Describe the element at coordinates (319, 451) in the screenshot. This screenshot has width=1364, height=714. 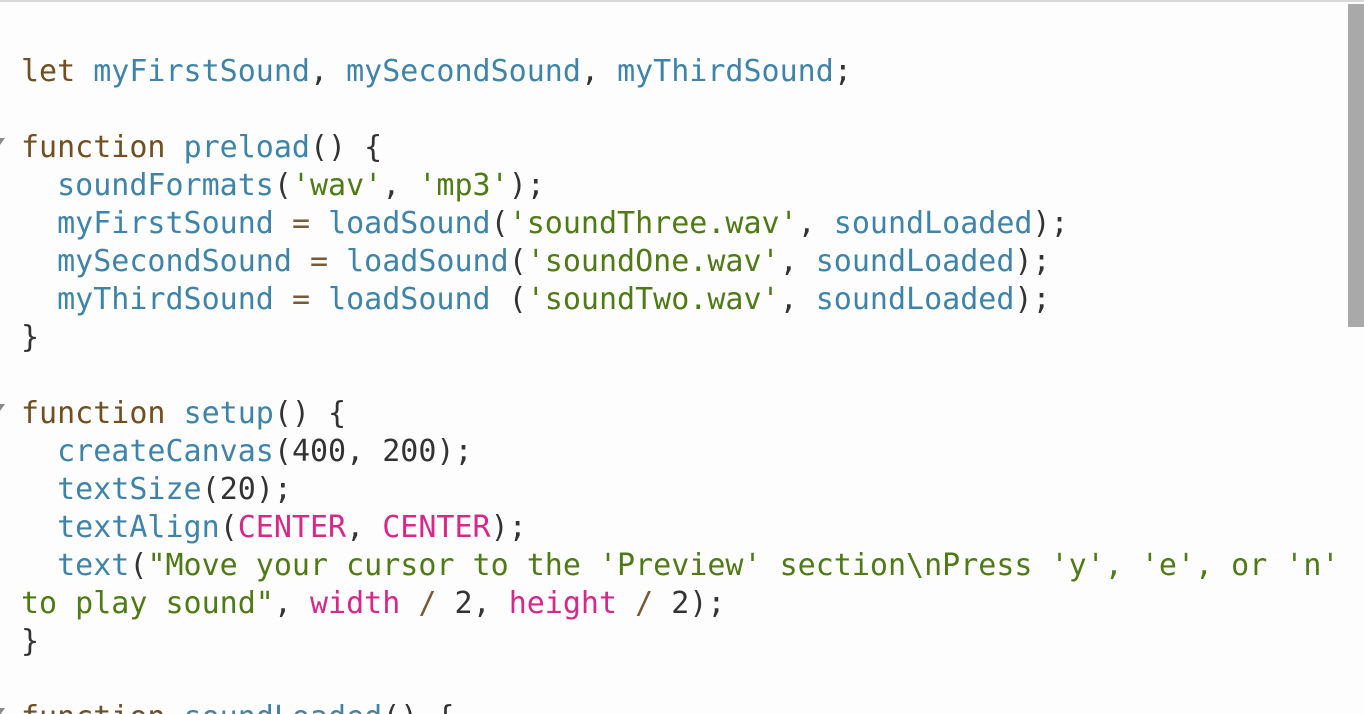
I see `code-token-num: 400` at that location.